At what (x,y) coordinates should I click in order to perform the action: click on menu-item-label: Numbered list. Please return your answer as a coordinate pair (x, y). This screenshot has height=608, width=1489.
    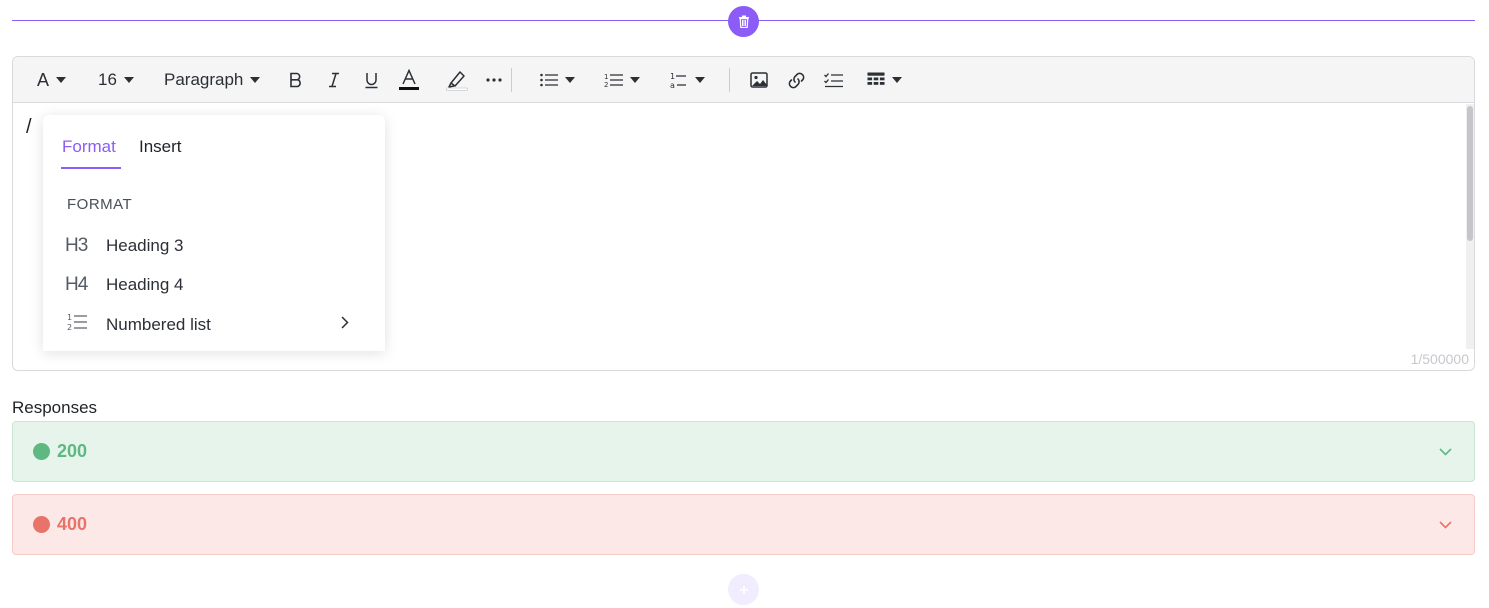
    Looking at the image, I should click on (158, 324).